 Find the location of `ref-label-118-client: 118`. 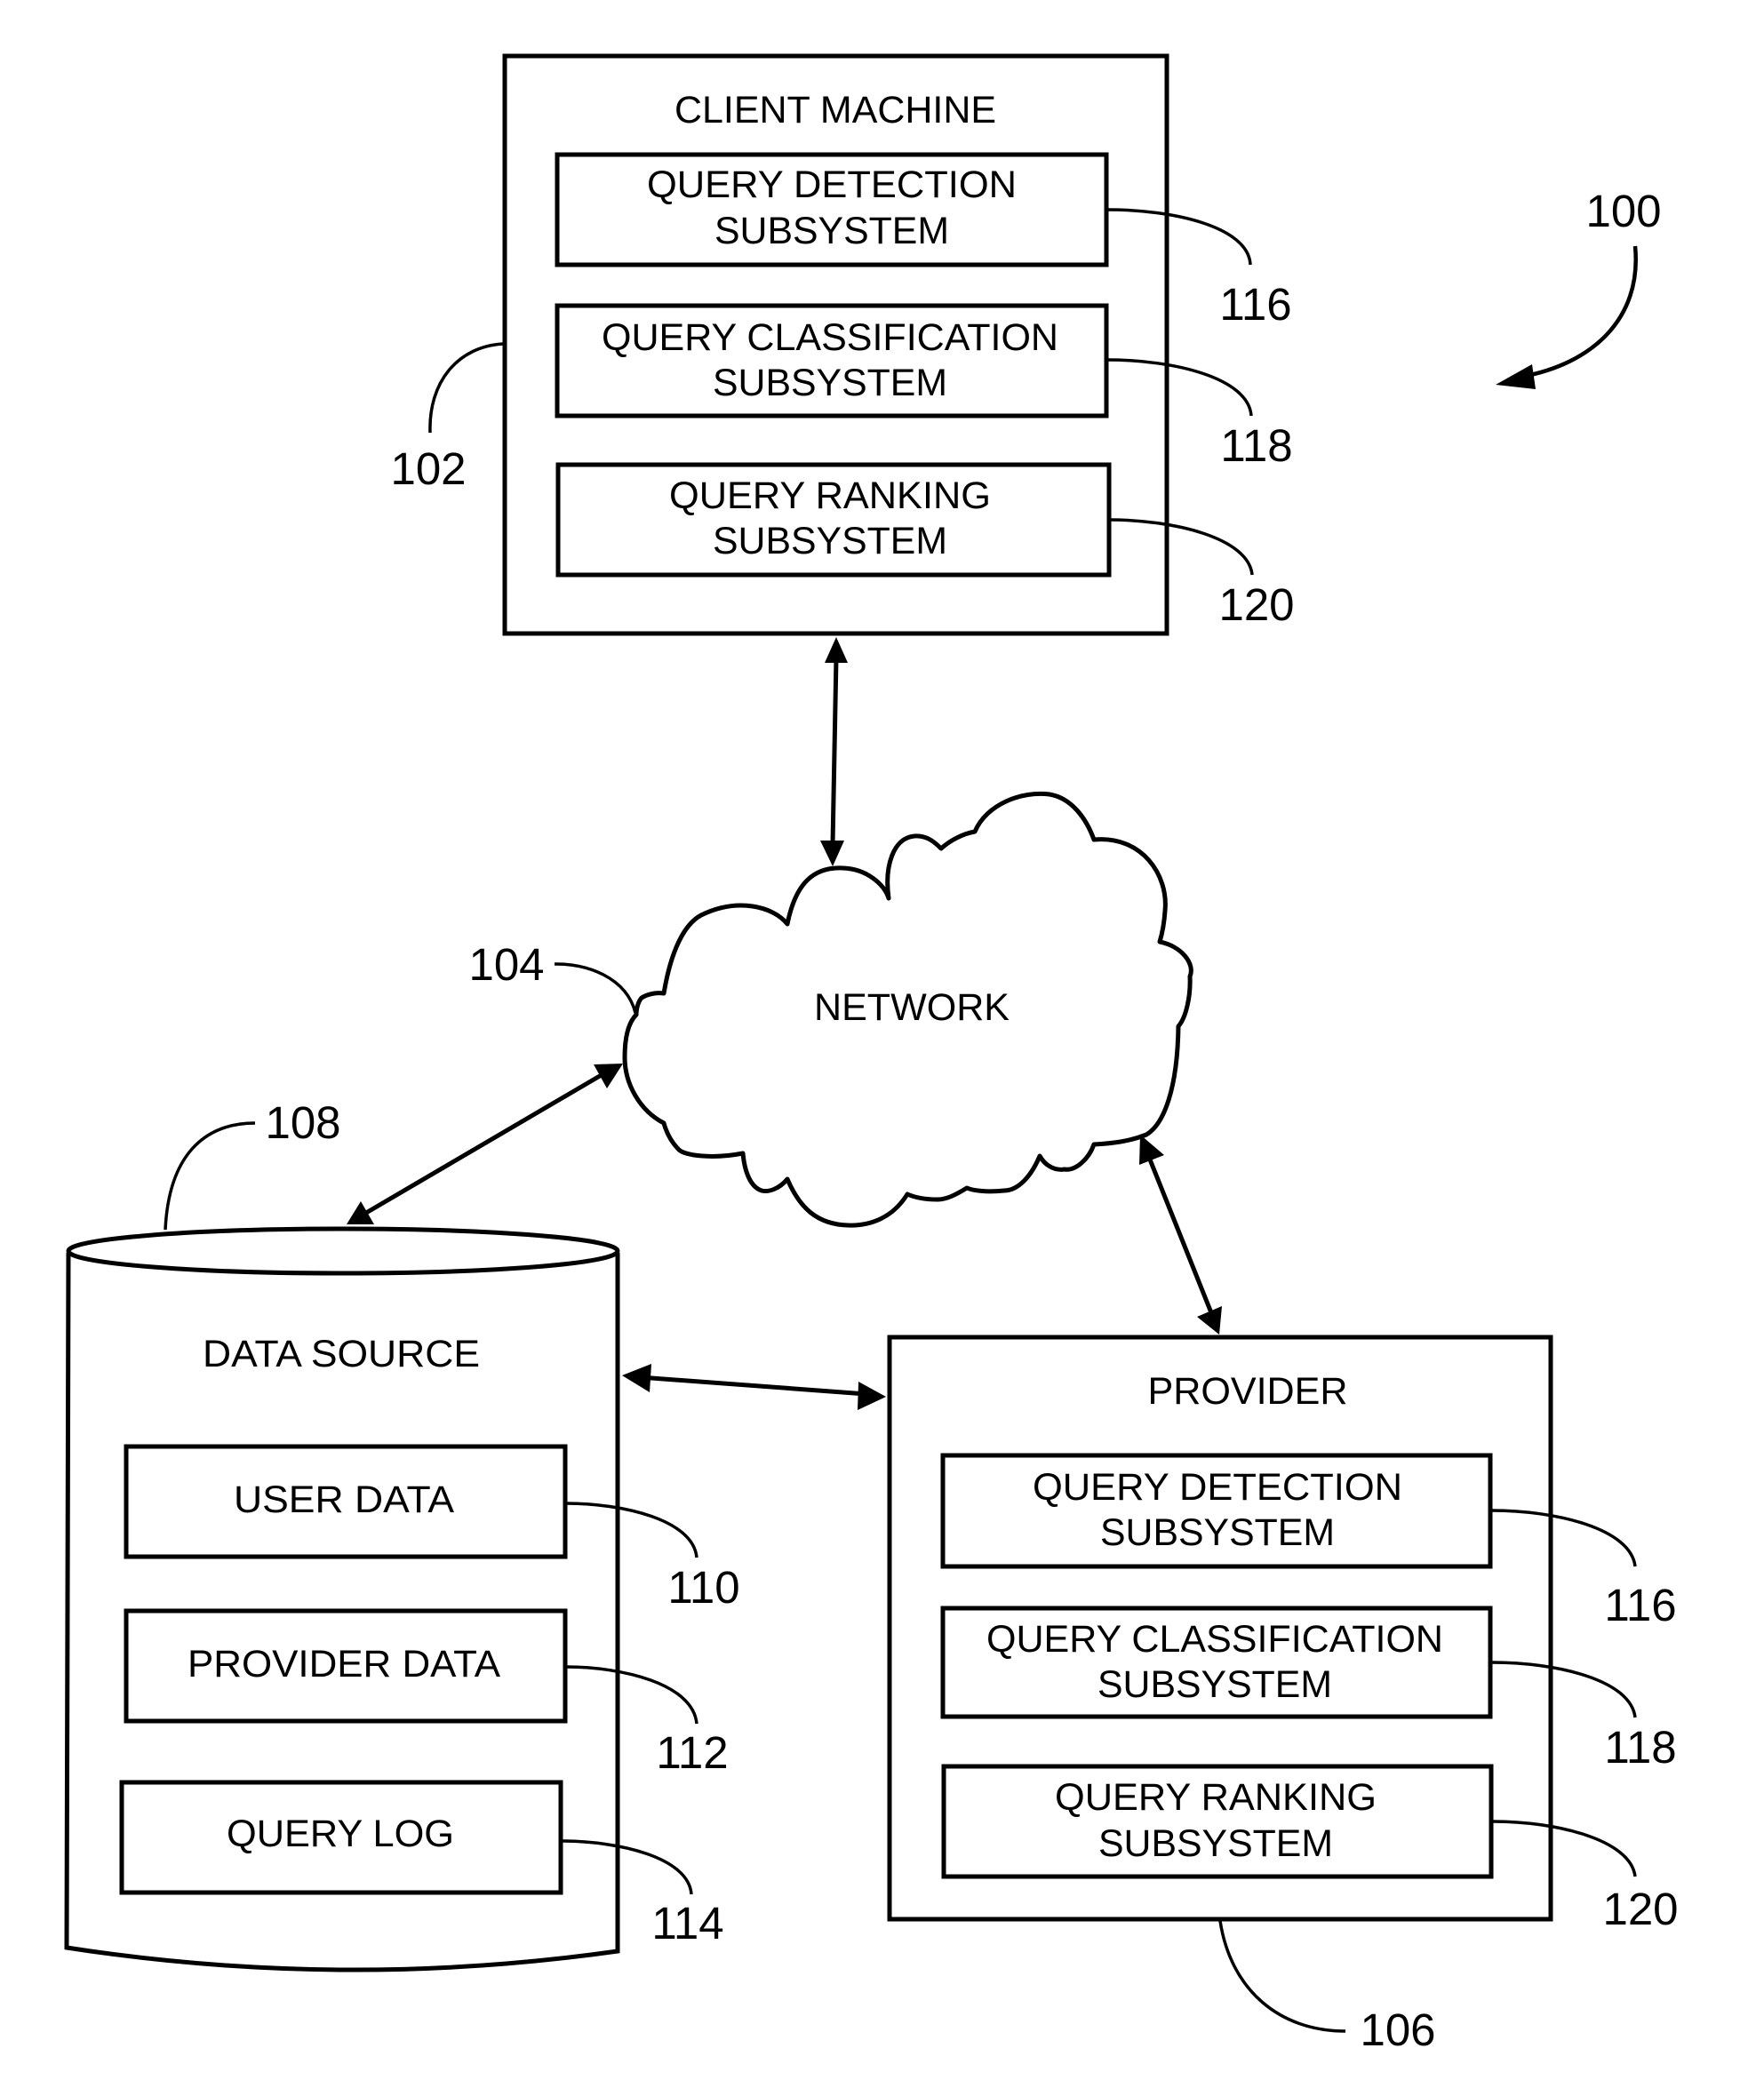

ref-label-118-client: 118 is located at coordinates (1256, 445).